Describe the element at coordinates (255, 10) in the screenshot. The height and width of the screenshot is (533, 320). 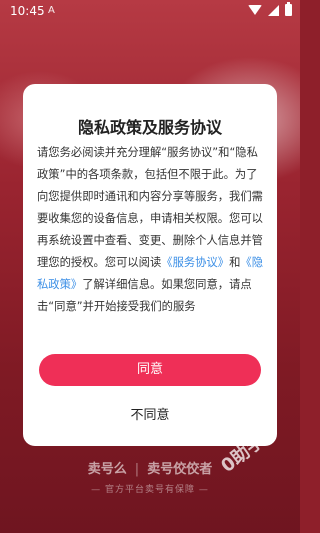
I see `wifi-icon` at that location.